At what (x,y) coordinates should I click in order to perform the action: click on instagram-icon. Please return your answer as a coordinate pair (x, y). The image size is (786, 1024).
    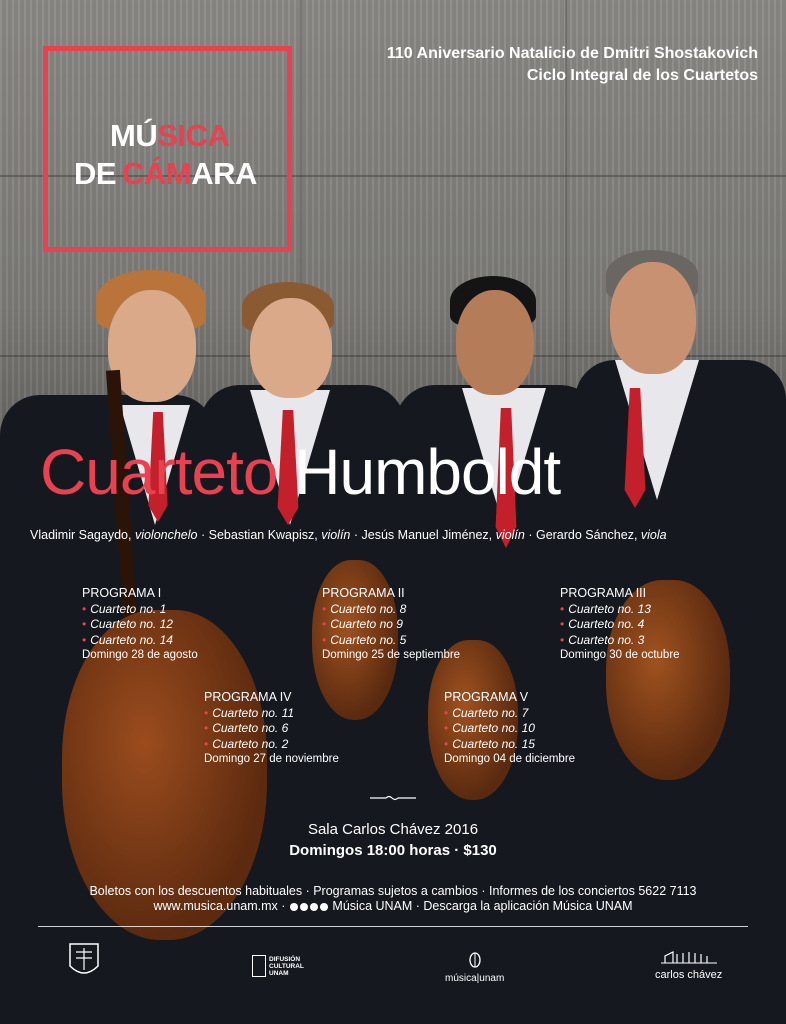
    Looking at the image, I should click on (323, 906).